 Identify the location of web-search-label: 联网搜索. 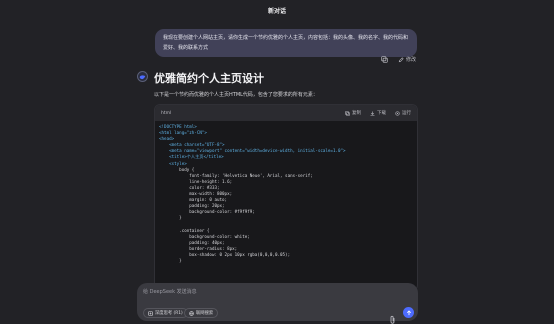
(205, 313).